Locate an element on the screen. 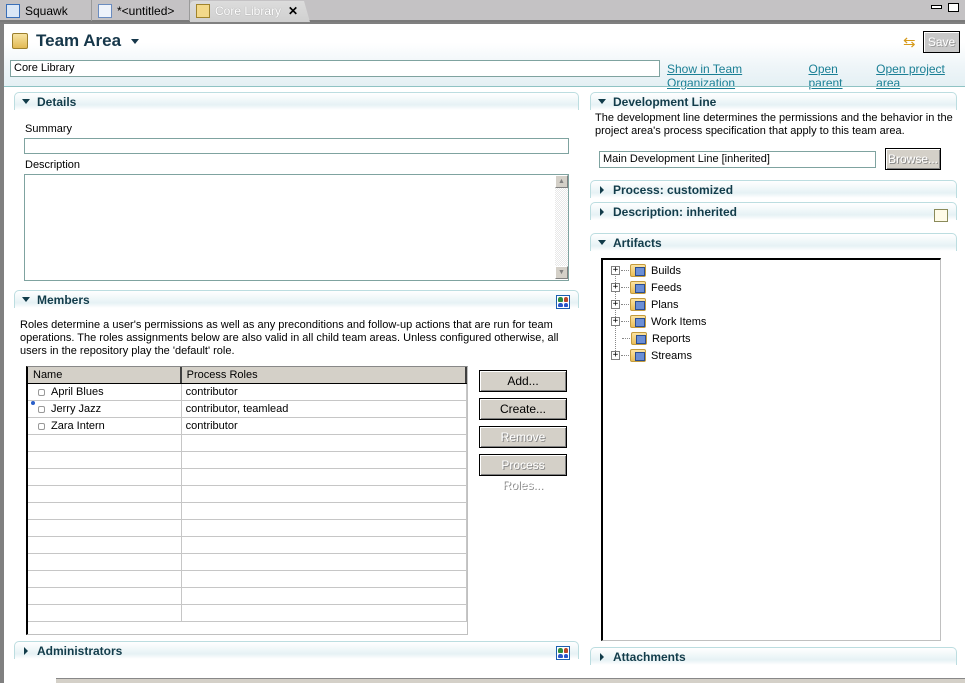 Image resolution: width=965 pixels, height=683 pixels. maximize-icon is located at coordinates (953, 7).